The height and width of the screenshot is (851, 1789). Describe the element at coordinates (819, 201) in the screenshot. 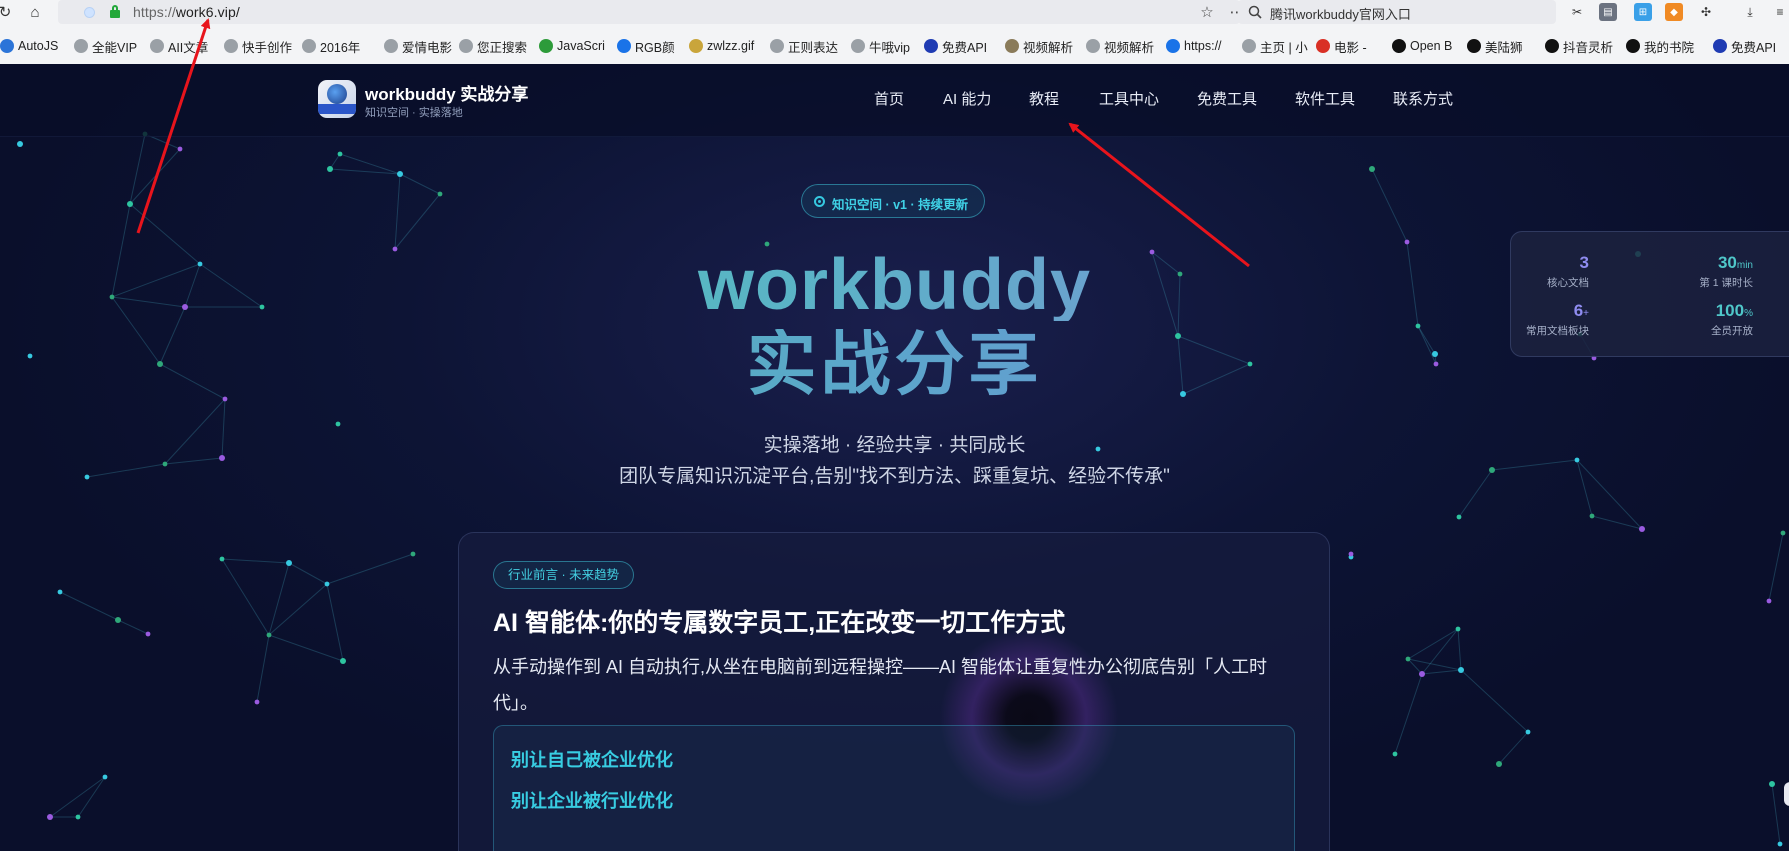

I see `pulse-dot-icon` at that location.